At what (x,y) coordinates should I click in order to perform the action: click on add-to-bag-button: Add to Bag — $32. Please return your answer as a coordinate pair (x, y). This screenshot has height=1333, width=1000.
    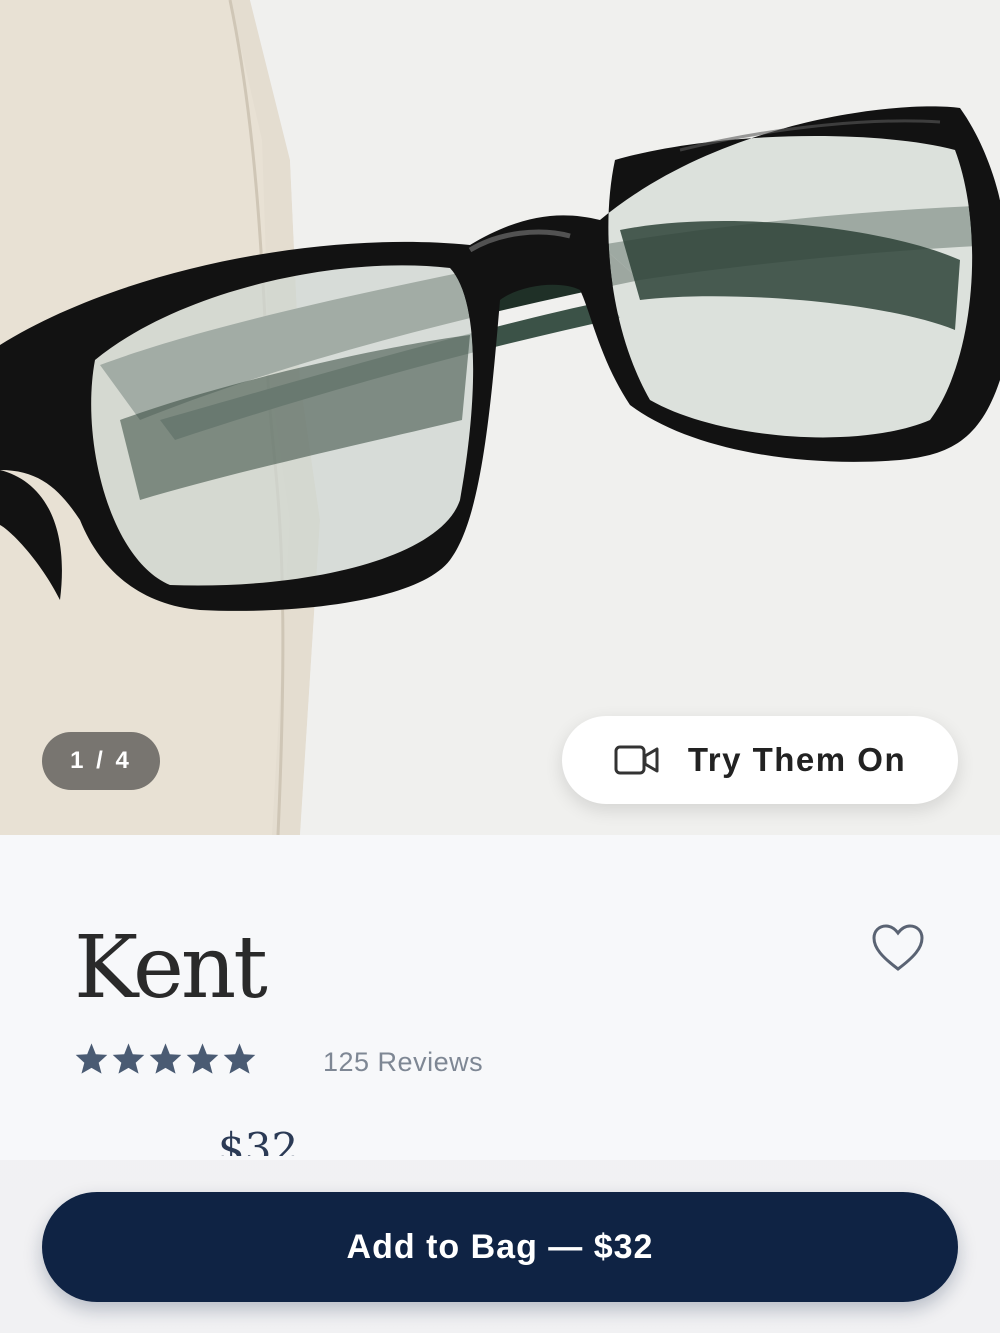
    Looking at the image, I should click on (500, 1247).